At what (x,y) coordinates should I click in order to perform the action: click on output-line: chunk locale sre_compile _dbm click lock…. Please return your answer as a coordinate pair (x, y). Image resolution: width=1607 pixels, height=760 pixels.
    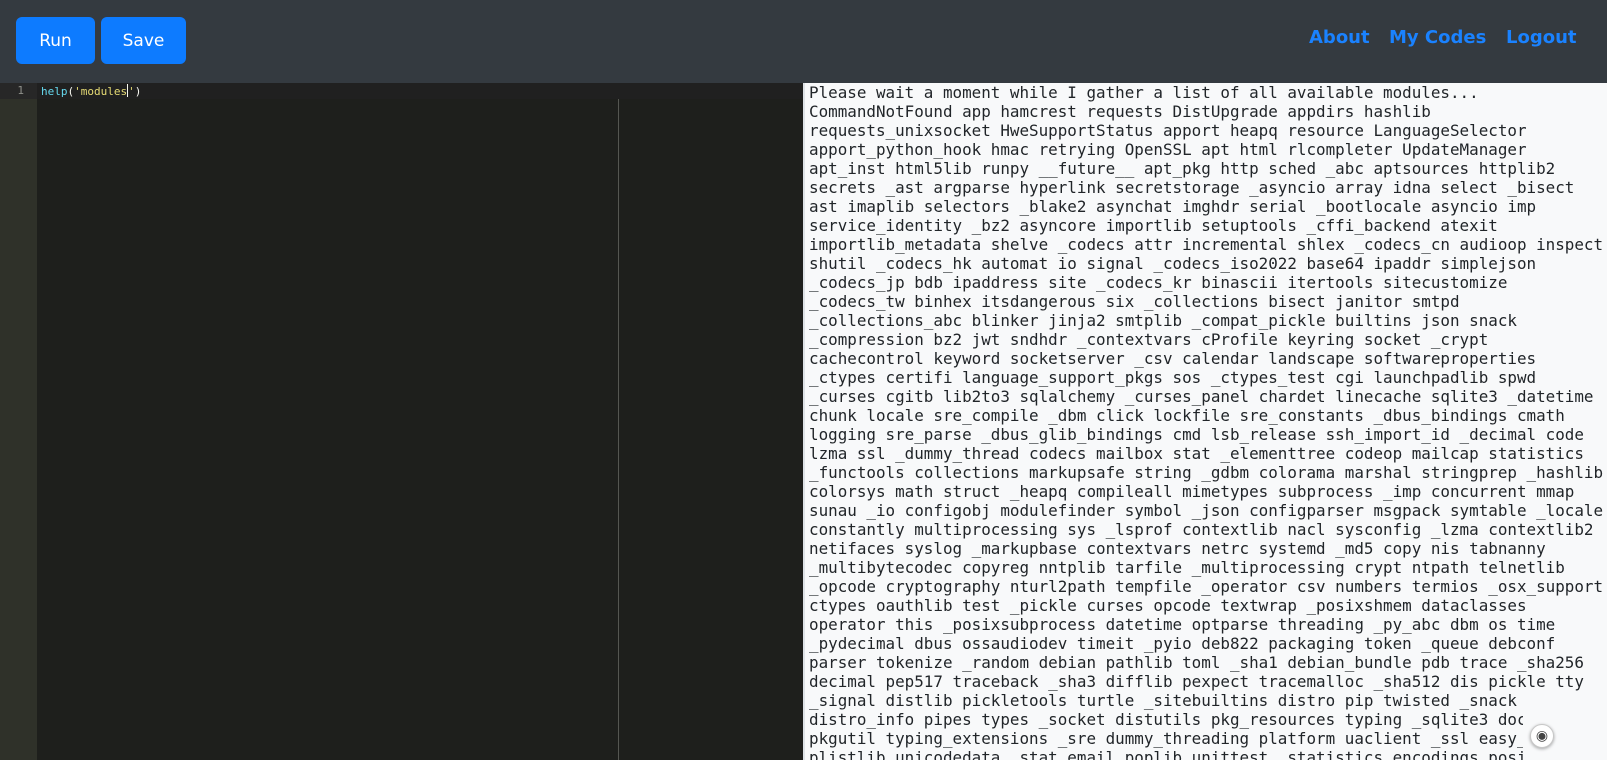
    Looking at the image, I should click on (1187, 415).